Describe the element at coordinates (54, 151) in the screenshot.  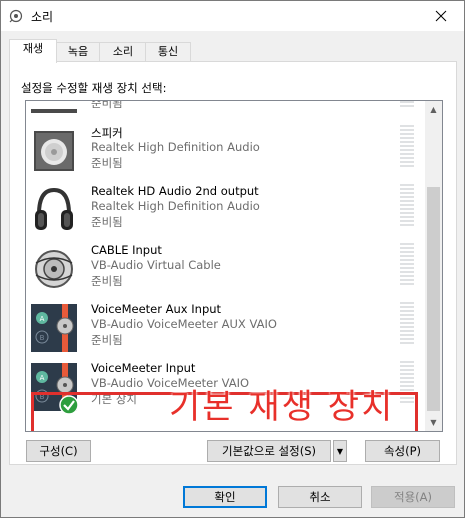
I see `speaker-icon` at that location.